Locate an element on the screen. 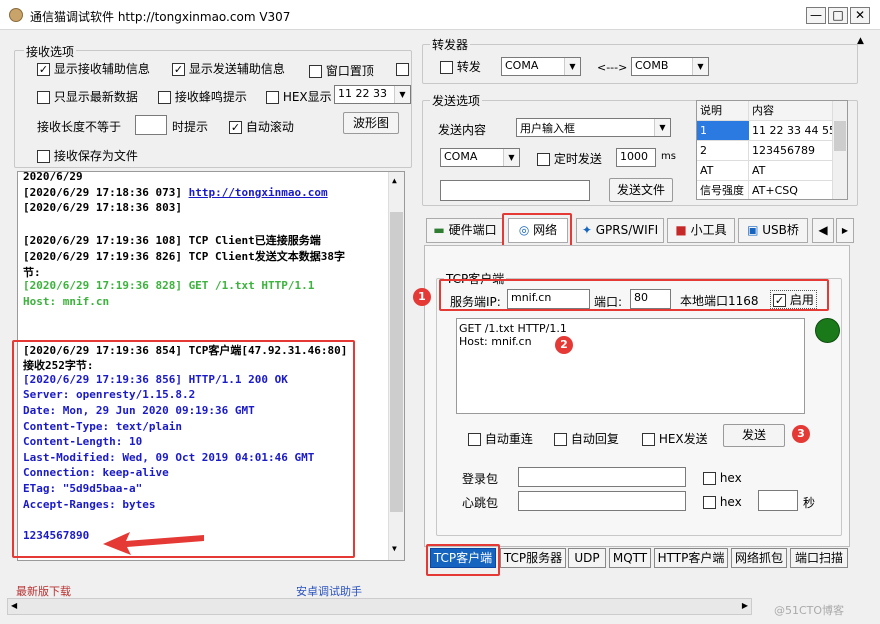 This screenshot has width=880, height=624. tab-scroll-left: ◀ is located at coordinates (823, 230).